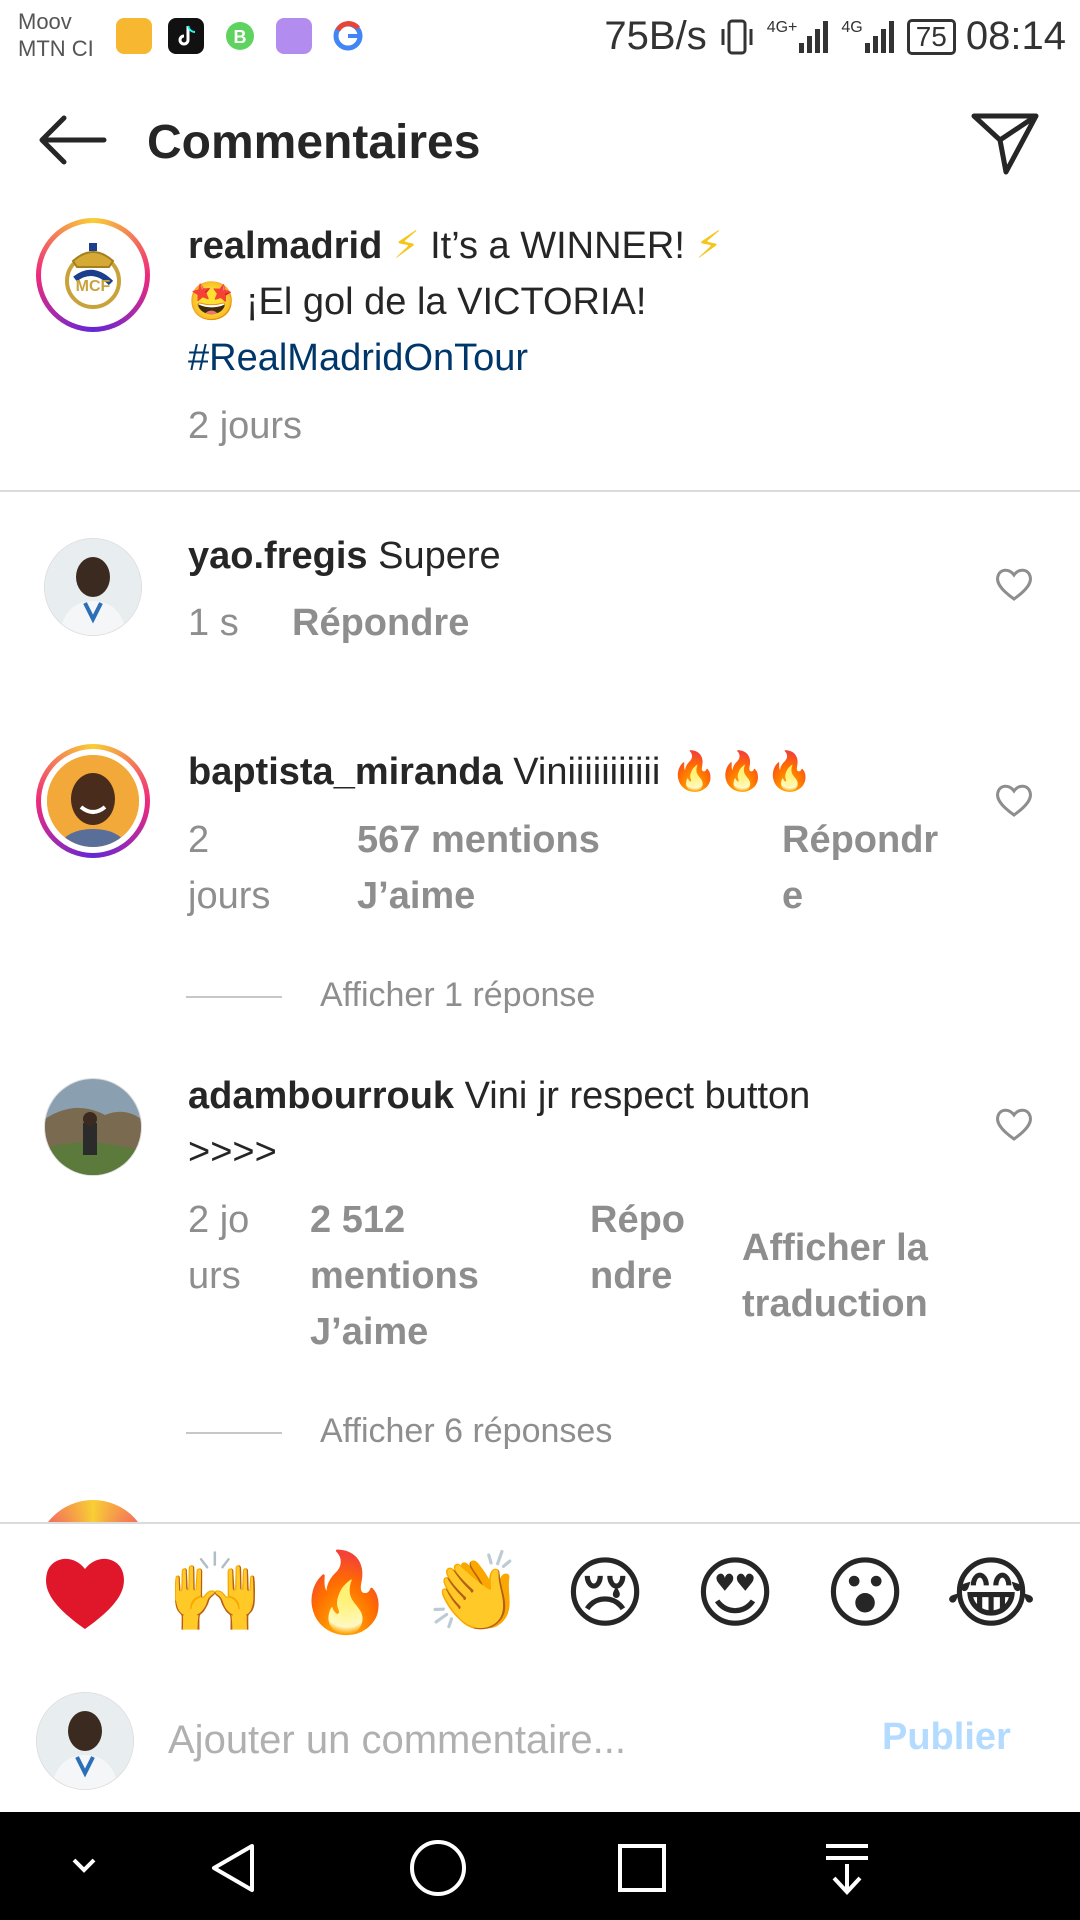  I want to click on view-replies-button: Afficher 1 réponse, so click(457, 995).